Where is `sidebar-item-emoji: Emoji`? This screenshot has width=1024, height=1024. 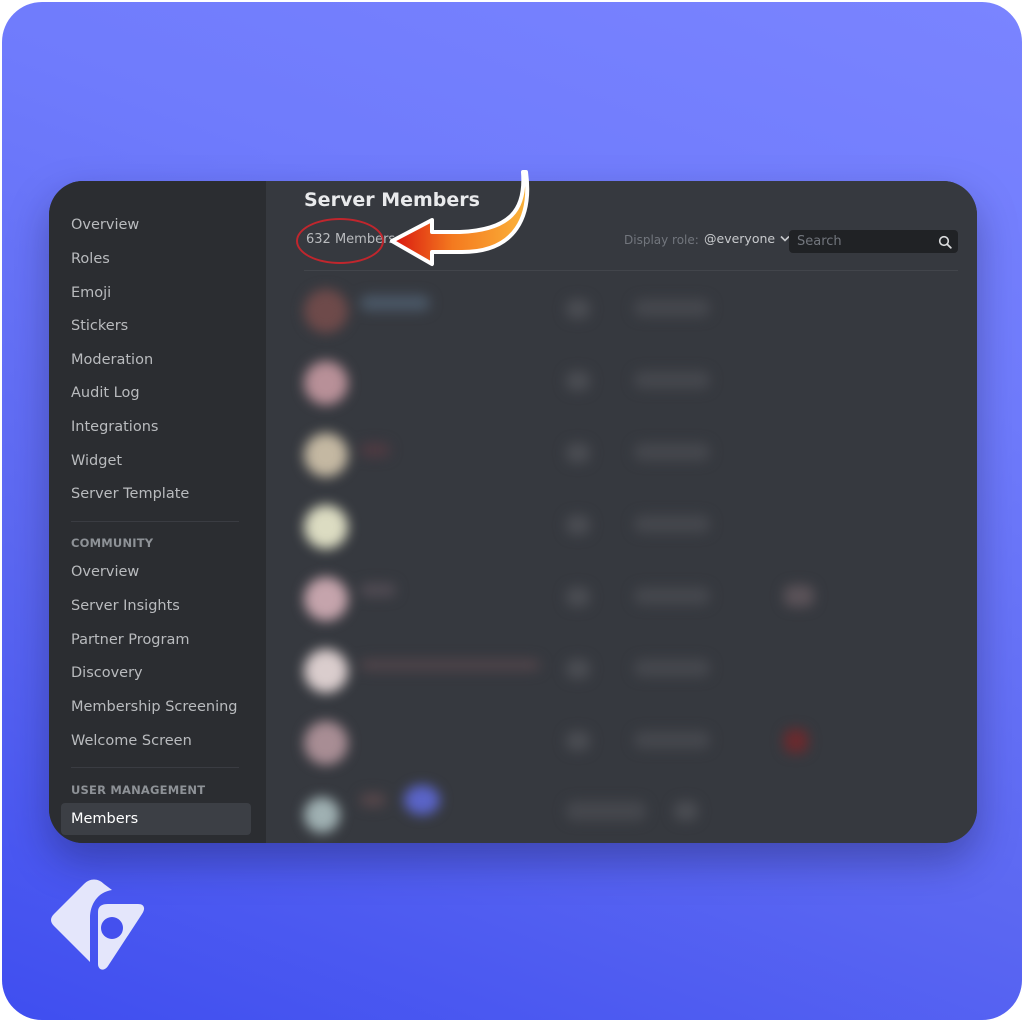
sidebar-item-emoji: Emoji is located at coordinates (156, 293).